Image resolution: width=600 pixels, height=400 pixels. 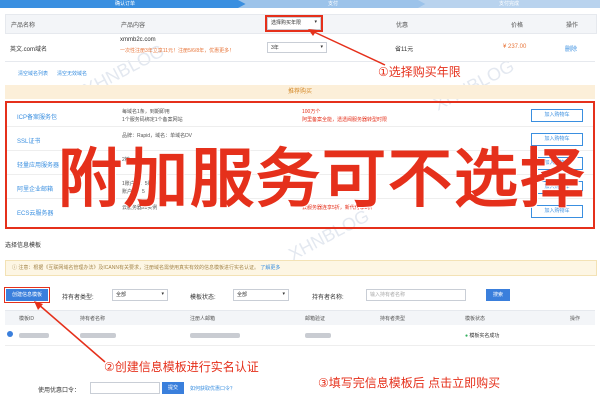 I want to click on promo-text: 一次性注册3年立享11元！注册5/6/8年，优惠更多！, so click(x=177, y=51).